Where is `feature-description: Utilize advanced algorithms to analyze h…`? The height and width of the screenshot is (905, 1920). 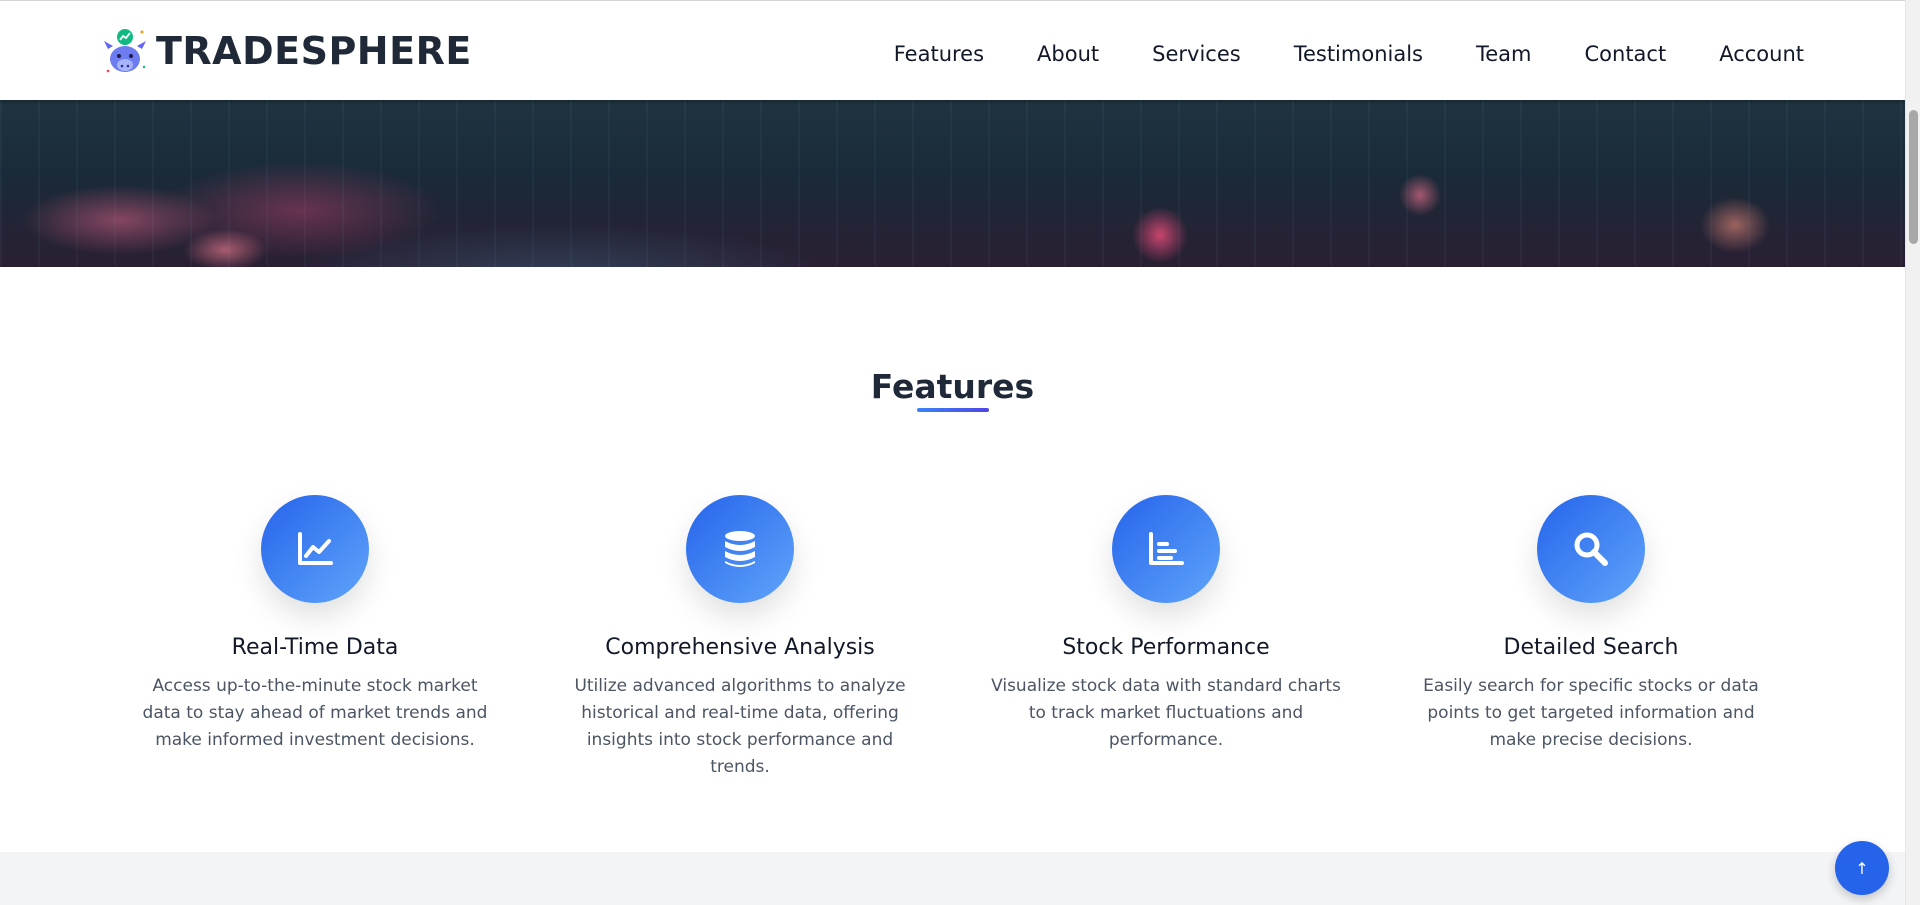 feature-description: Utilize advanced algorithms to analyze h… is located at coordinates (740, 726).